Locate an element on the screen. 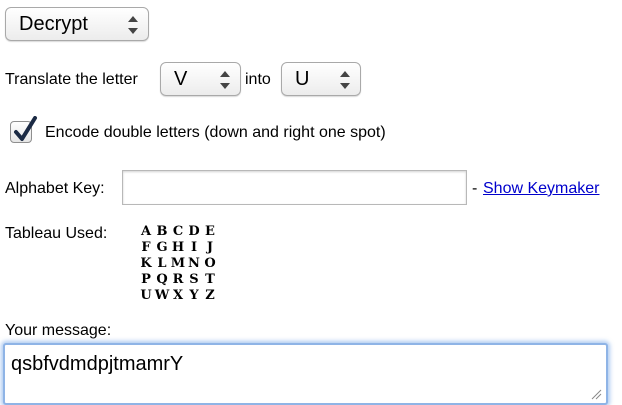  mode-select: Decrypt is located at coordinates (77, 24).